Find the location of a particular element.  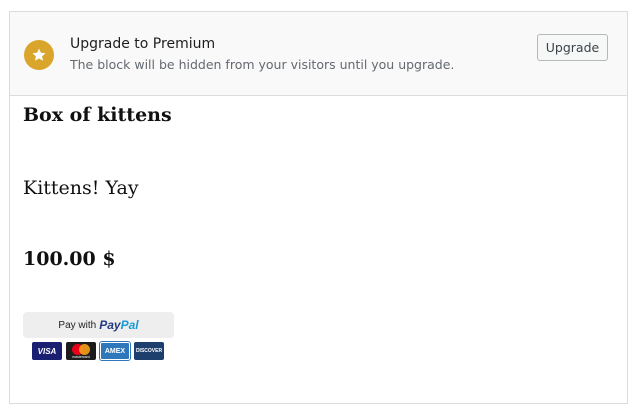

mastercard-label: mastercard is located at coordinates (81, 357).